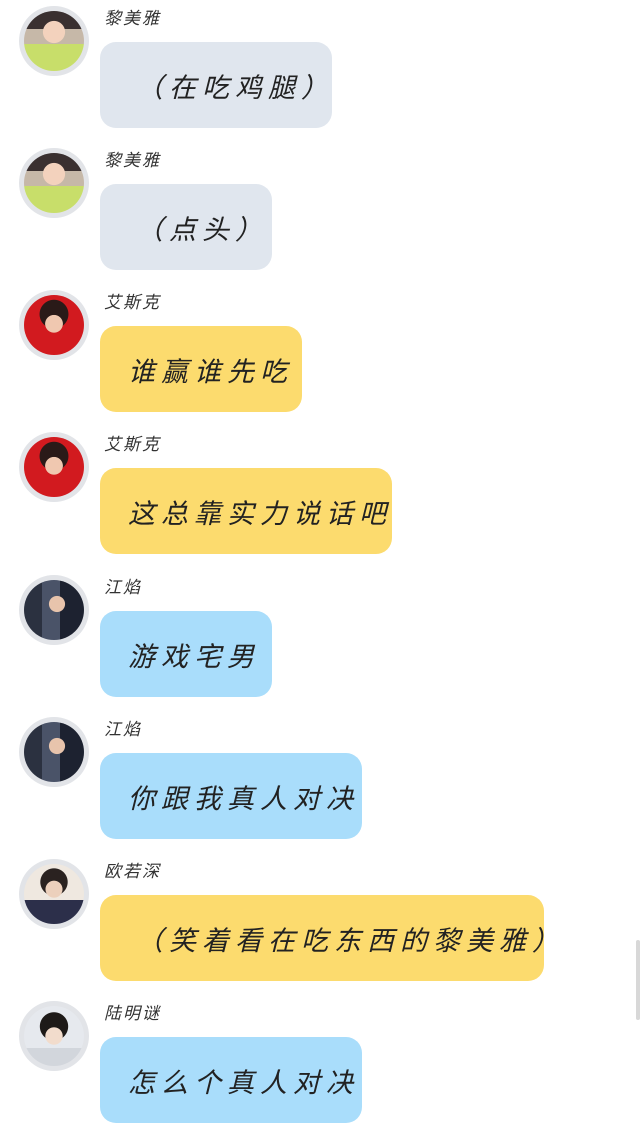  Describe the element at coordinates (186, 654) in the screenshot. I see `message-bubble: 游戏宅男` at that location.